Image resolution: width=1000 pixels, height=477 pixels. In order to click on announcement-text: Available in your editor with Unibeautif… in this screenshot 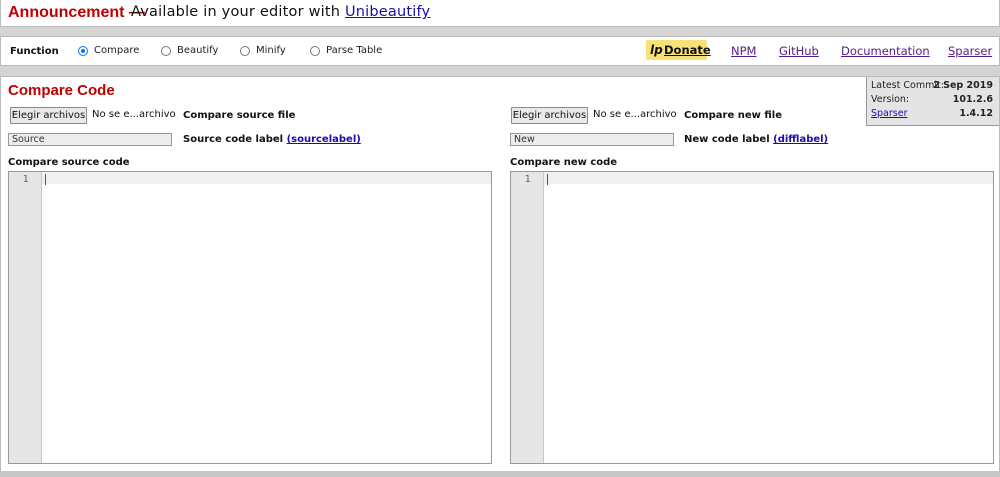, I will do `click(280, 12)`.